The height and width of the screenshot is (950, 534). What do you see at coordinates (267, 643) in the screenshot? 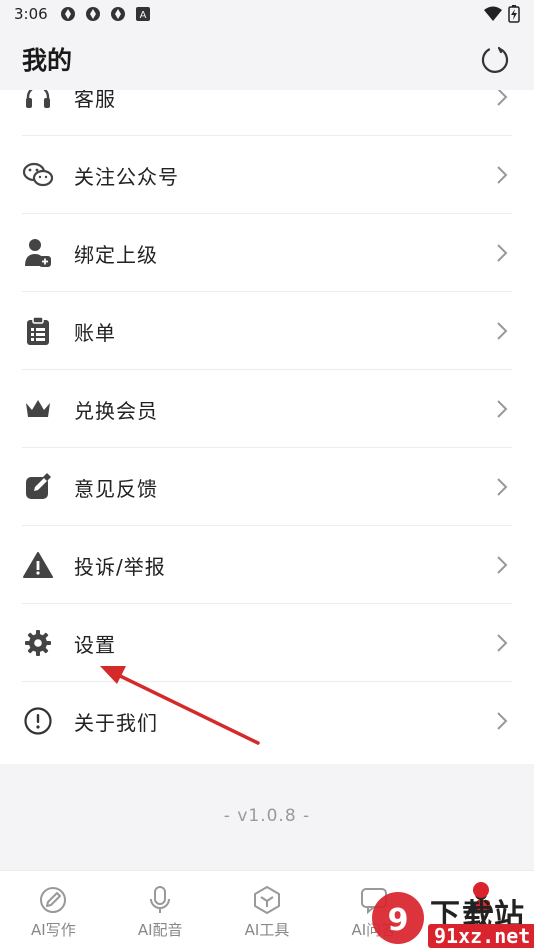
I see `menu-item-settings: 设置` at bounding box center [267, 643].